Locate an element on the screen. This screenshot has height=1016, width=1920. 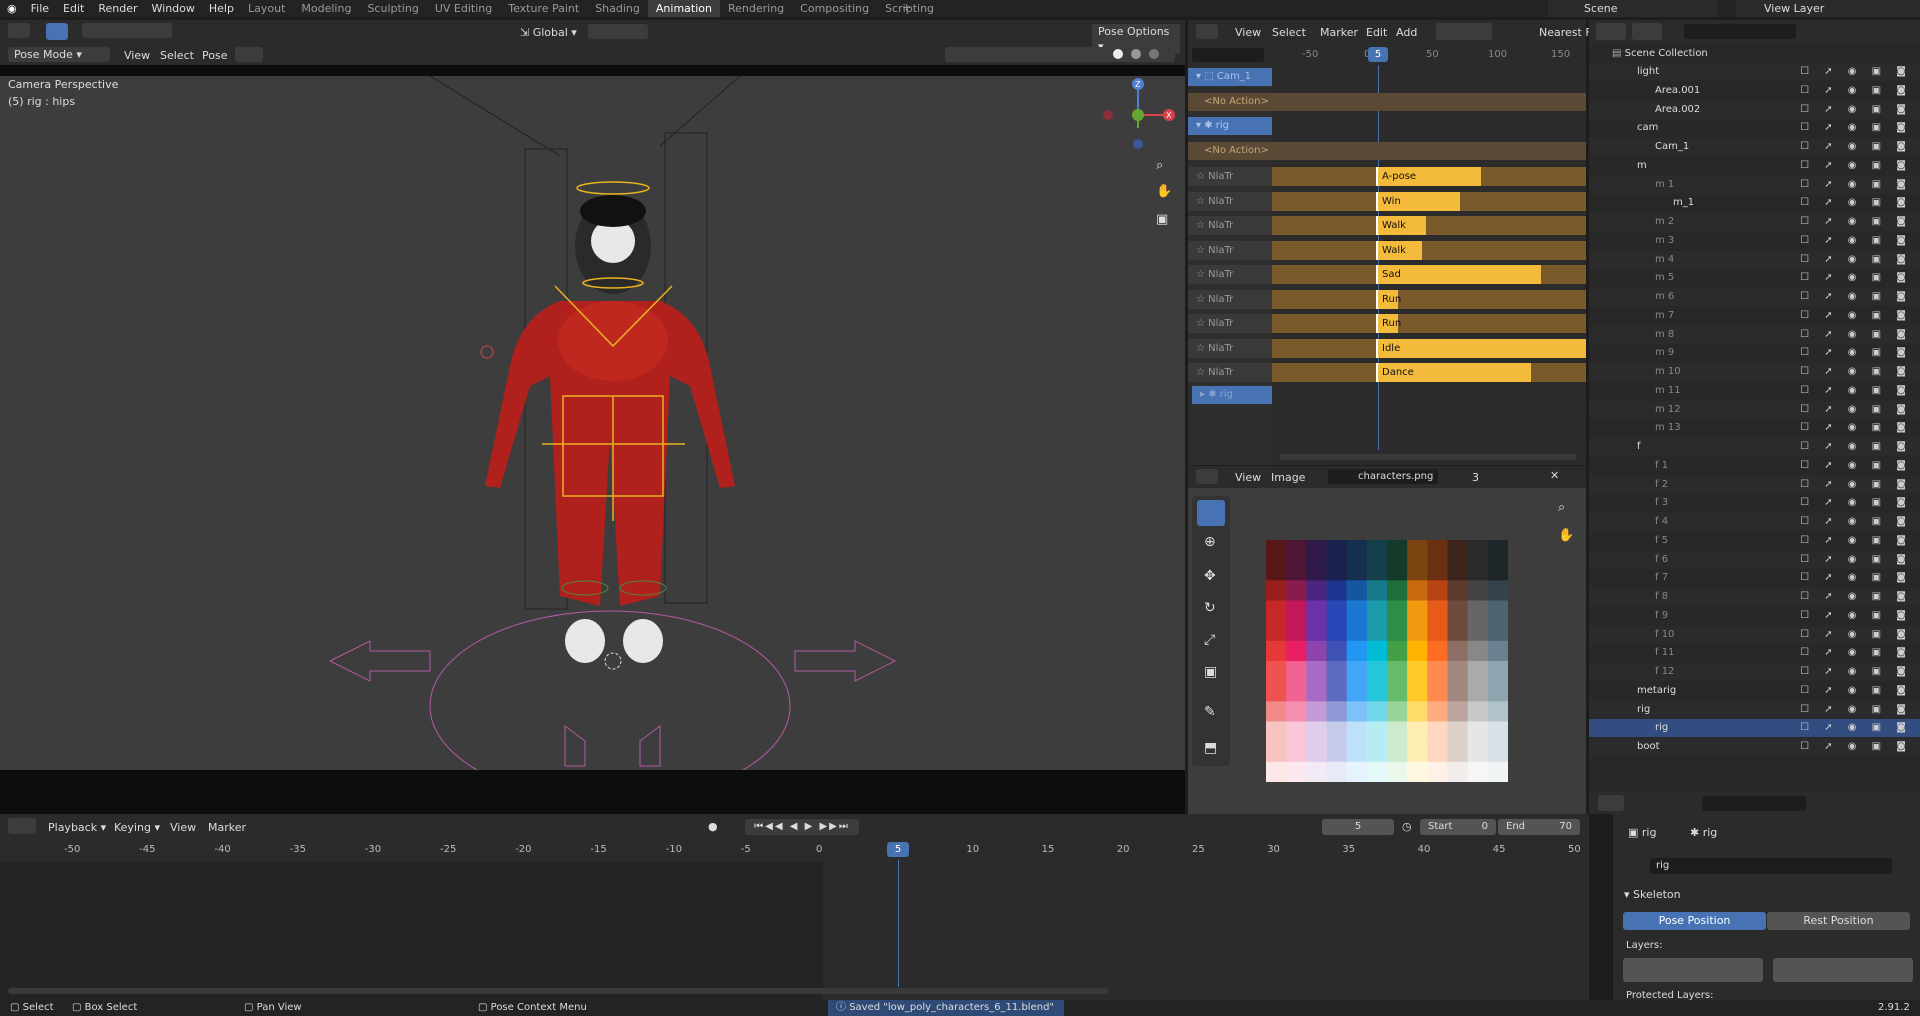
workspace-tab-uv-editing: UV Editing is located at coordinates (463, 8).